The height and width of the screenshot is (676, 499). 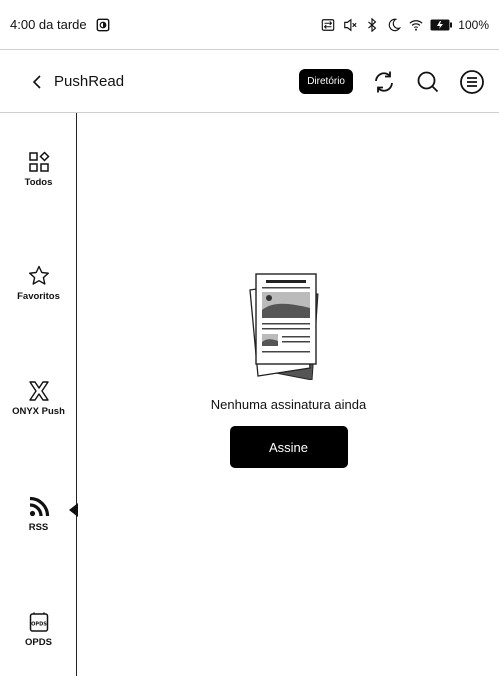 I want to click on wifi-icon, so click(x=416, y=25).